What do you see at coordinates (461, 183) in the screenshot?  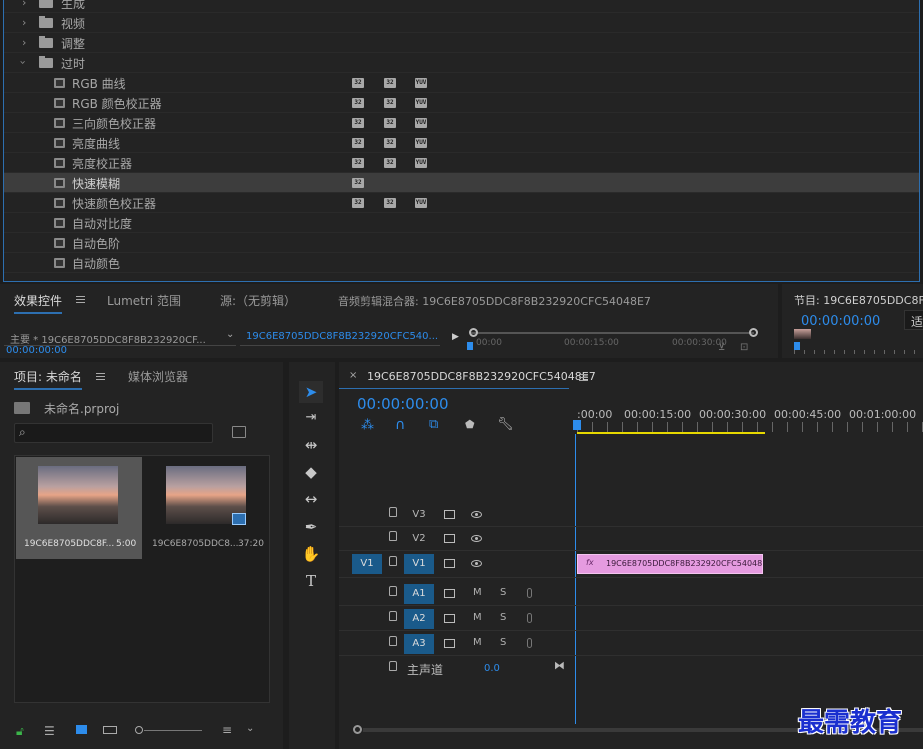 I see `effect-item-fast-blur: 快速模糊 32` at bounding box center [461, 183].